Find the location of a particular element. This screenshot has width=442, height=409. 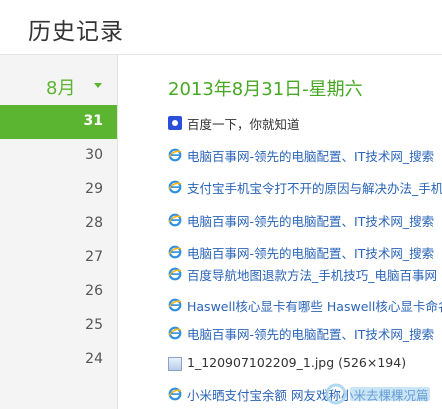

day-label: 27 is located at coordinates (94, 257).